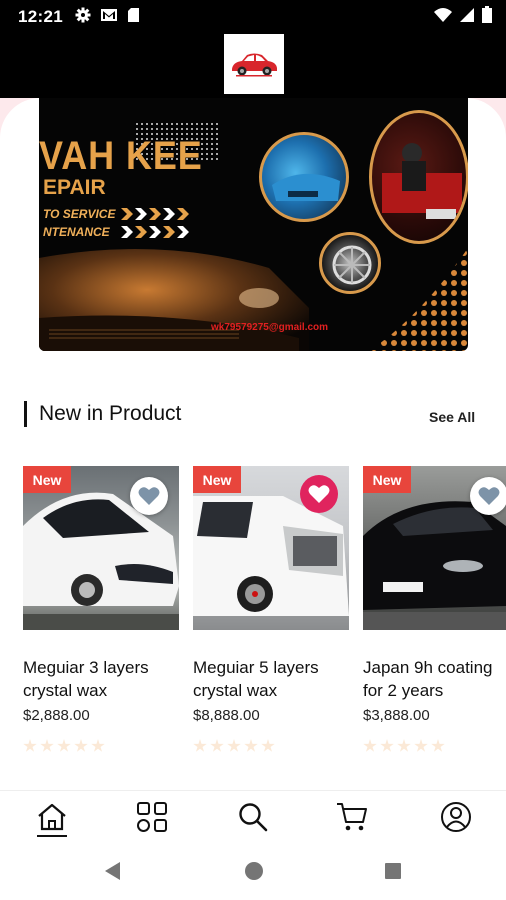 The image size is (506, 900). What do you see at coordinates (428, 679) in the screenshot?
I see `product-name: Japan 9h coating for 2 years` at bounding box center [428, 679].